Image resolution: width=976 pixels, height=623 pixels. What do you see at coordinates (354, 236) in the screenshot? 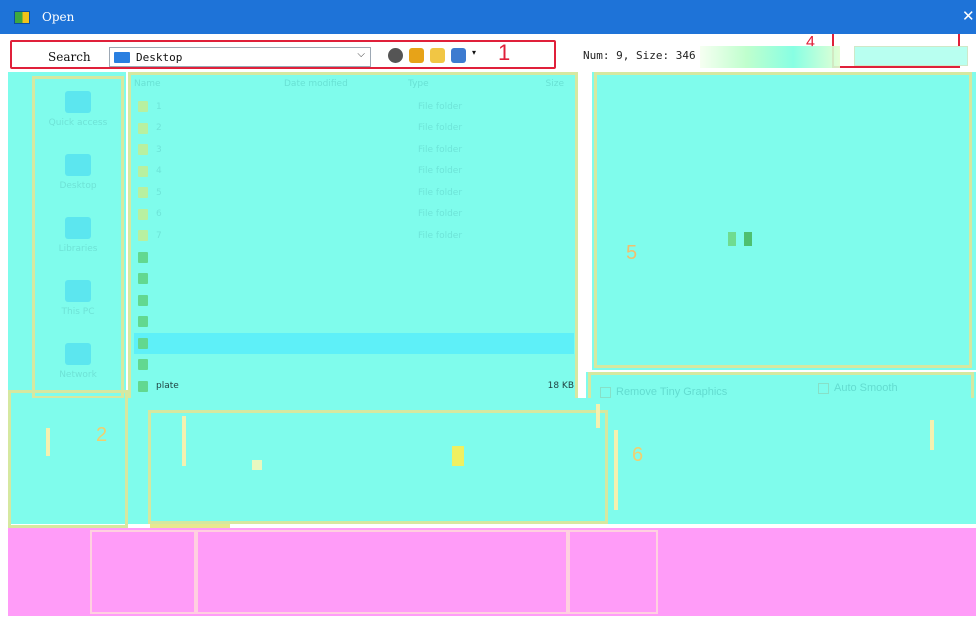
I see `file-row: 7 File folder` at bounding box center [354, 236].